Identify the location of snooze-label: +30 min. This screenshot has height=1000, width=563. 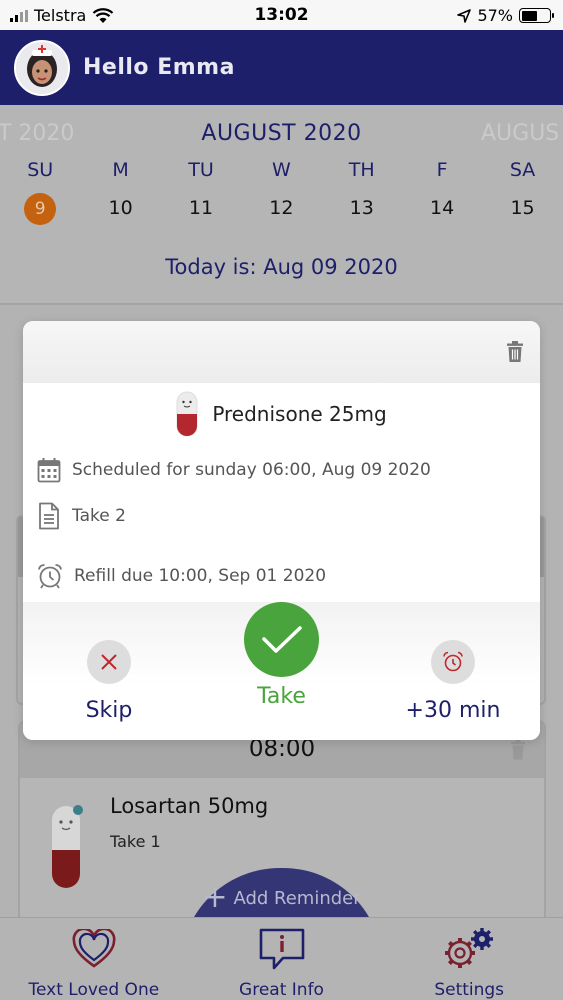
(453, 710).